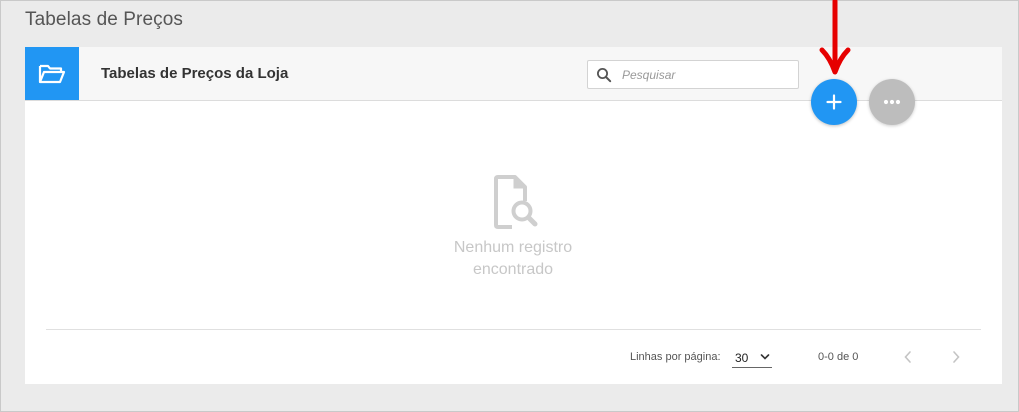 This screenshot has height=412, width=1019. I want to click on previous-page-button, so click(908, 357).